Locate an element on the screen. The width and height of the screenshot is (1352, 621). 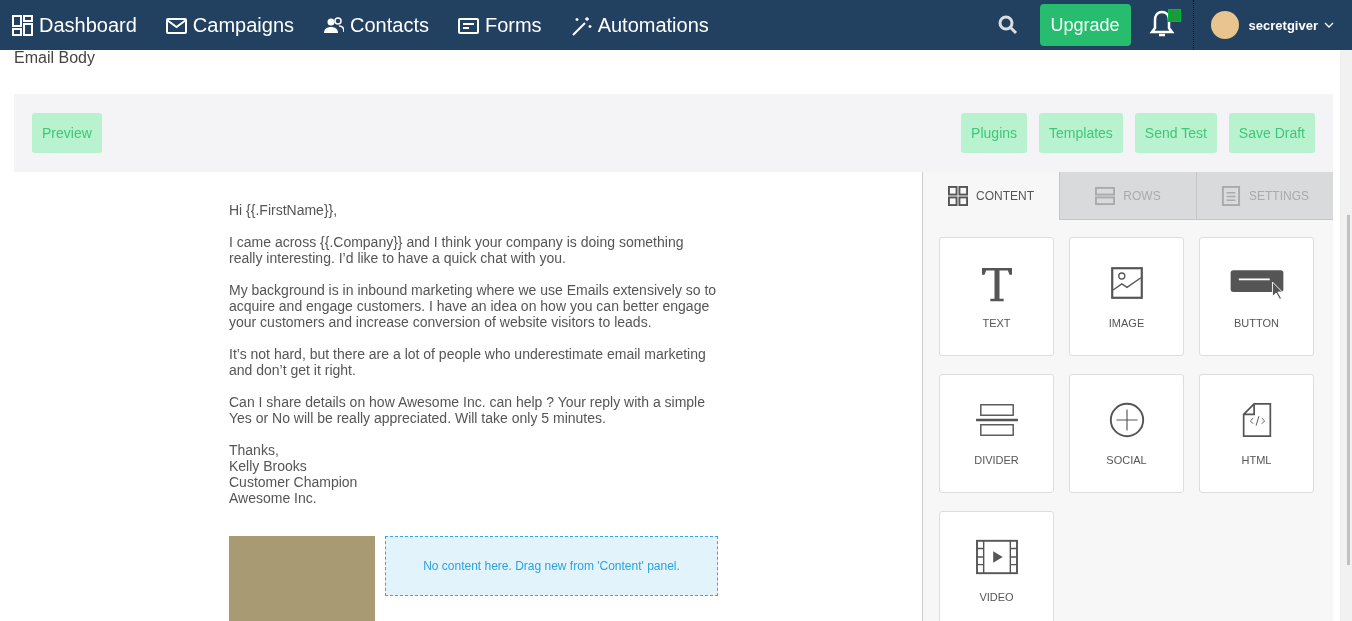
scrollbar is located at coordinates (1346, 335).